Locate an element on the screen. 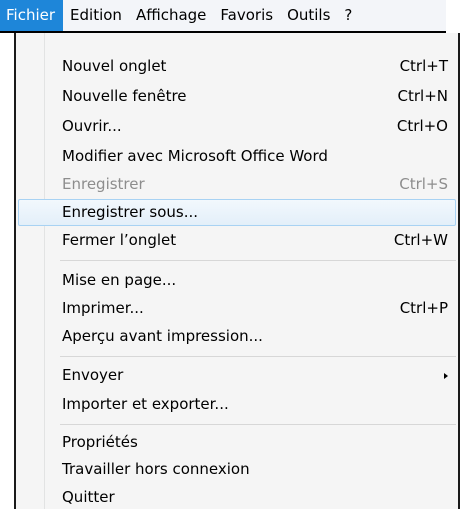 Image resolution: width=461 pixels, height=511 pixels. menu-outils: Outils is located at coordinates (308, 15).